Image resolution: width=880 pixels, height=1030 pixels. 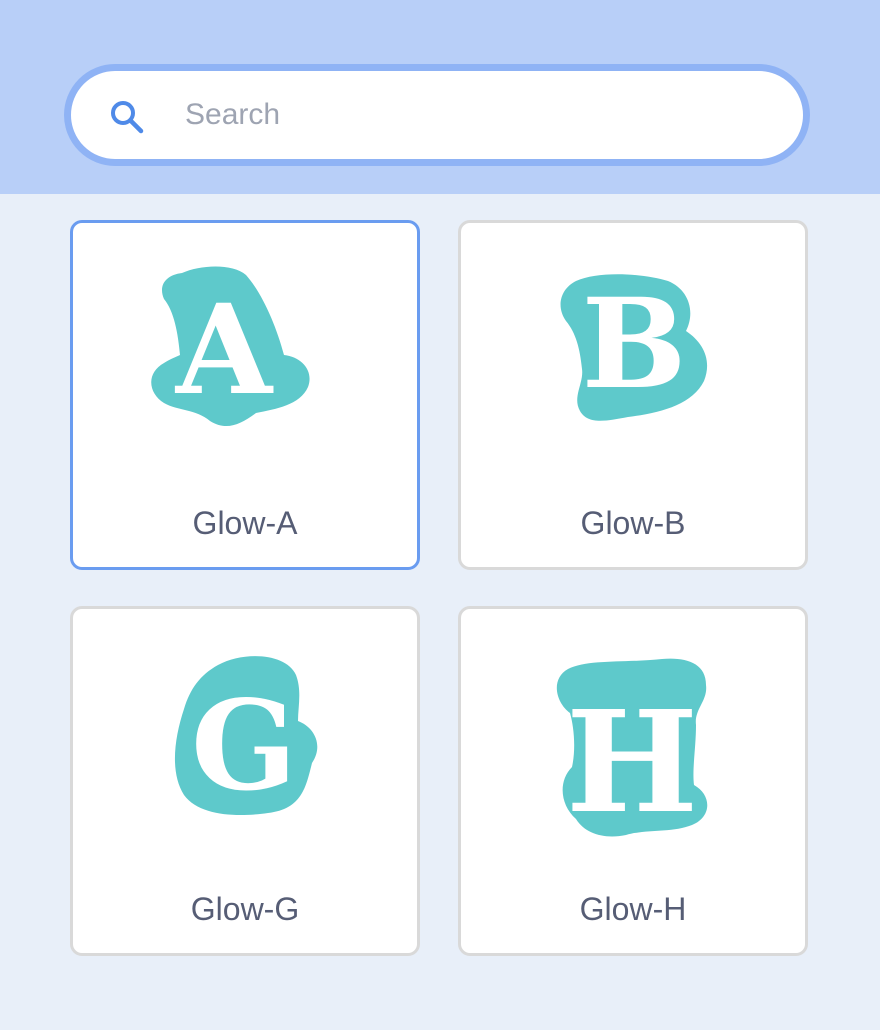 I want to click on costume-card-glow-b: B Glow-B, so click(x=633, y=395).